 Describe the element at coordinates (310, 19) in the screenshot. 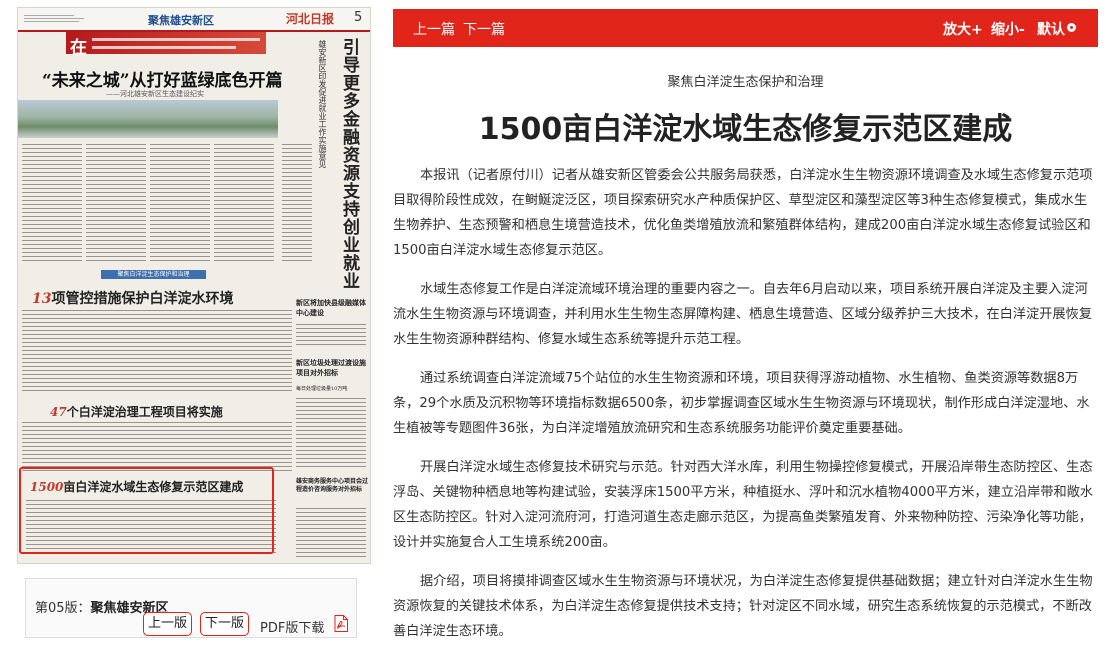

I see `thumbnail-logo: 河北日报` at that location.